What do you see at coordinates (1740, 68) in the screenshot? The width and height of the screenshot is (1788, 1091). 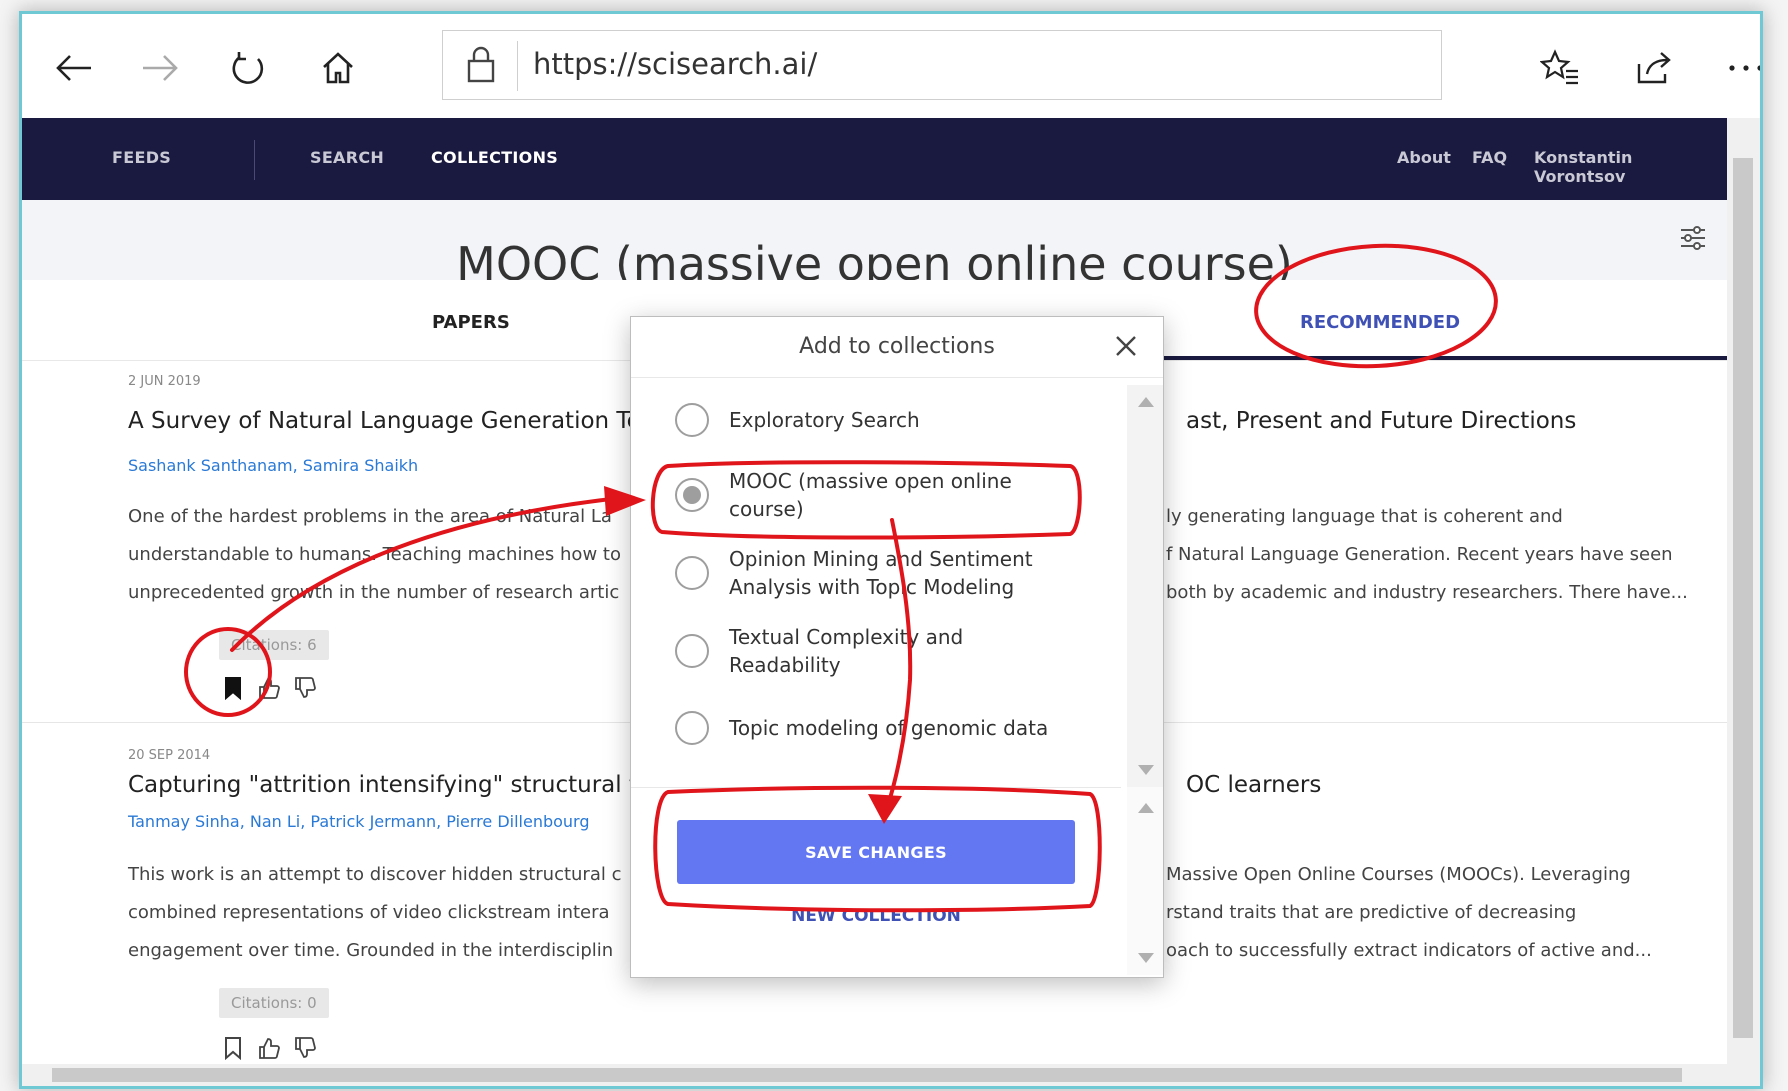 I see `more-icon` at bounding box center [1740, 68].